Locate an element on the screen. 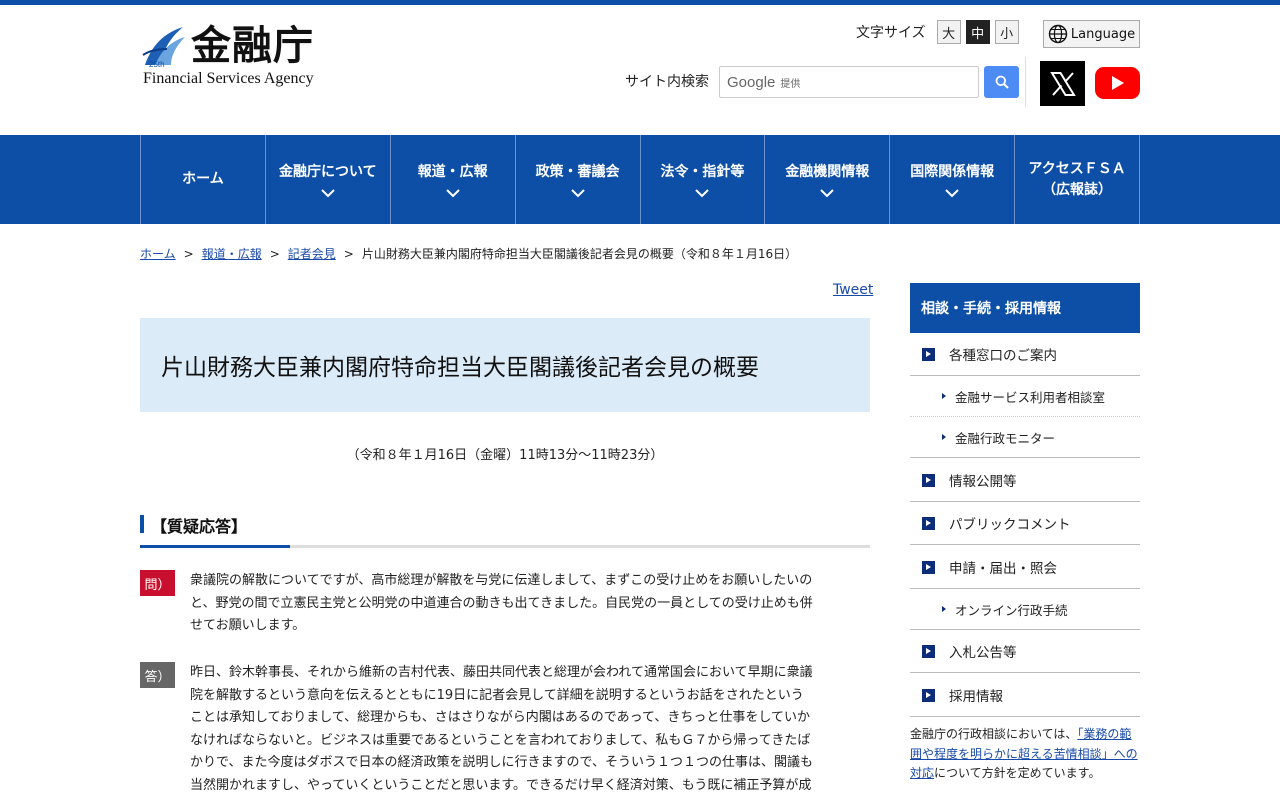 The width and height of the screenshot is (1280, 800). top-accent-bar is located at coordinates (640, 2).